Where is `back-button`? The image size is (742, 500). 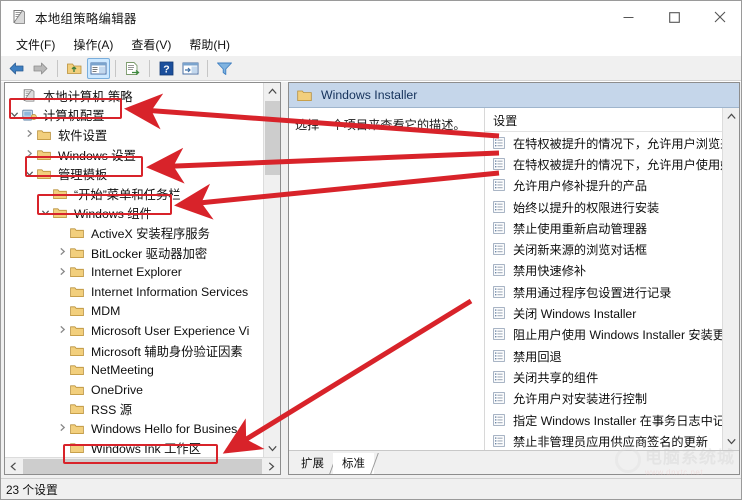
back-button is located at coordinates (16, 68).